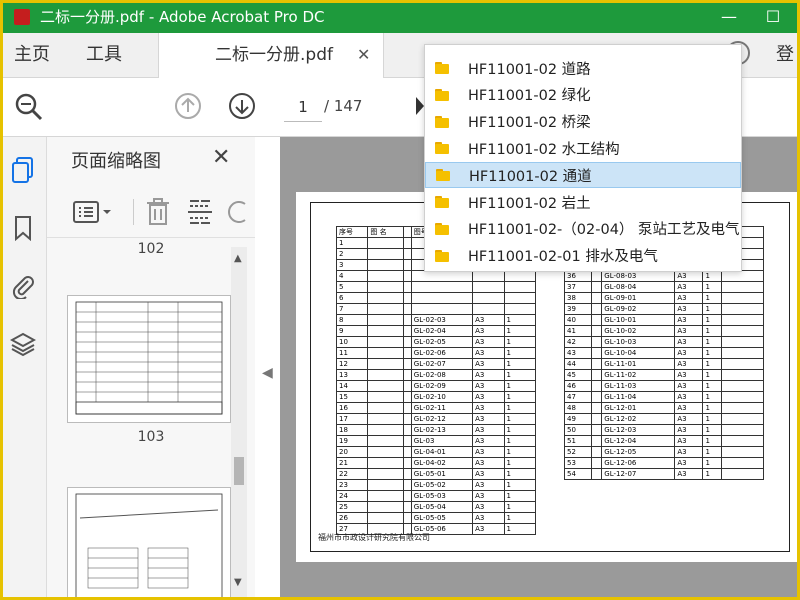 The width and height of the screenshot is (800, 600). Describe the element at coordinates (638, 386) in the screenshot. I see `table-cell: GL-11-03` at that location.